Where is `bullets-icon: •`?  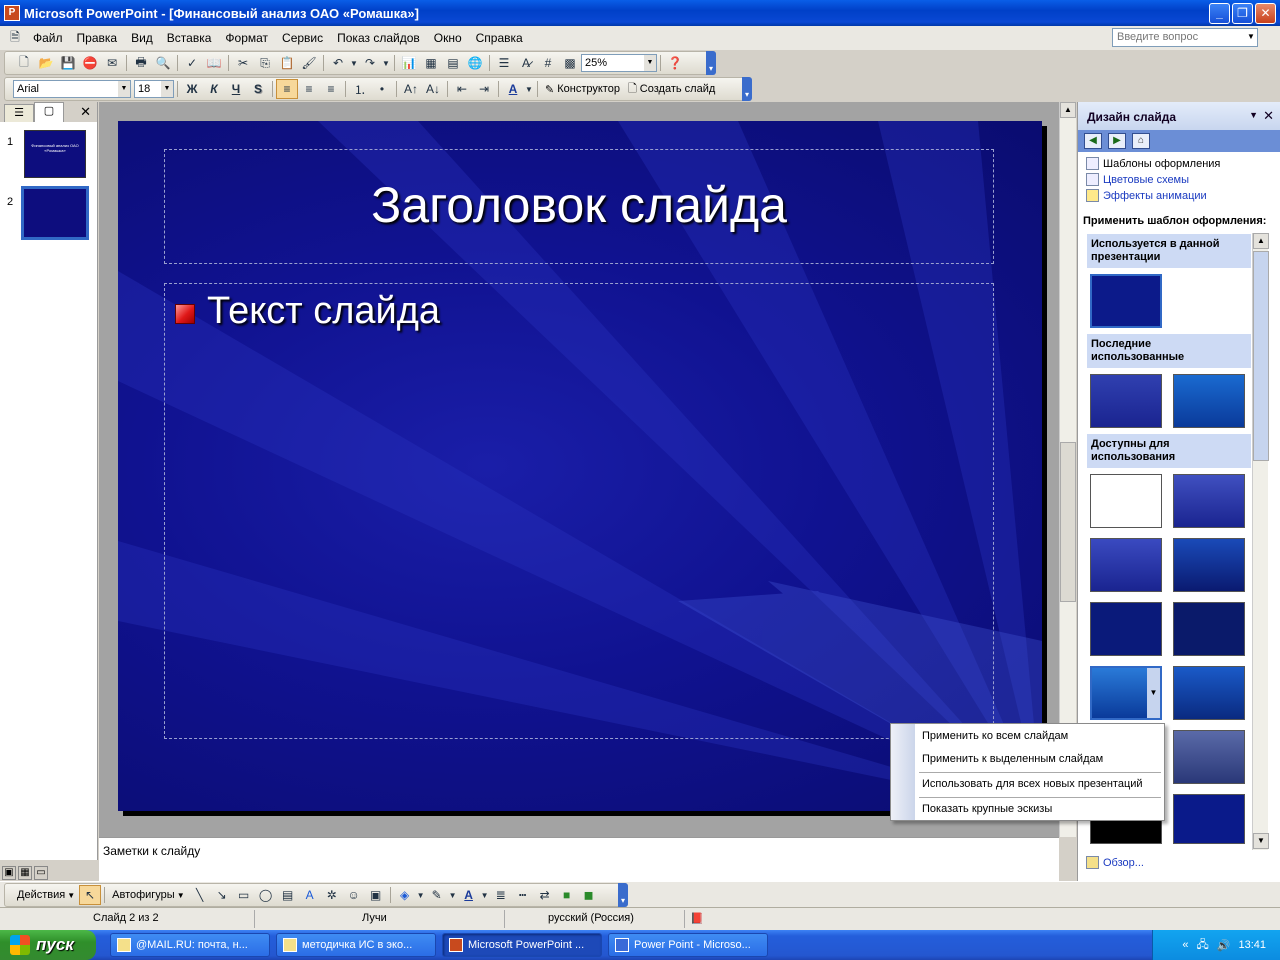 bullets-icon: • is located at coordinates (382, 89).